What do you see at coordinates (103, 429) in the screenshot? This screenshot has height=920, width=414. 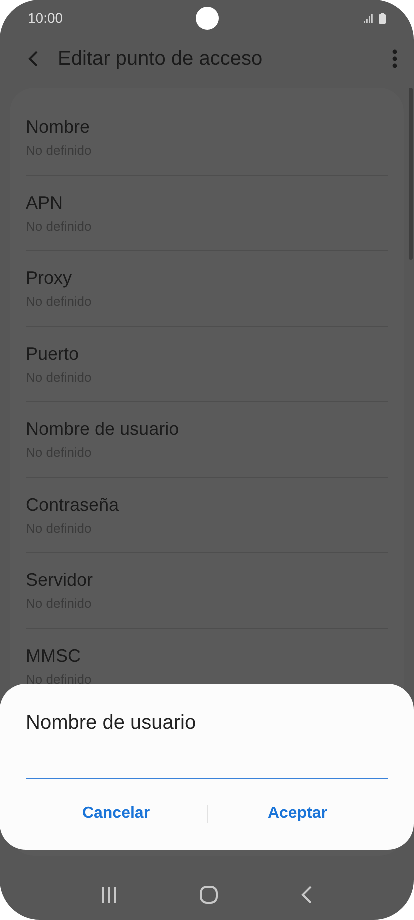 I see `item-title: Nombre de usuario` at bounding box center [103, 429].